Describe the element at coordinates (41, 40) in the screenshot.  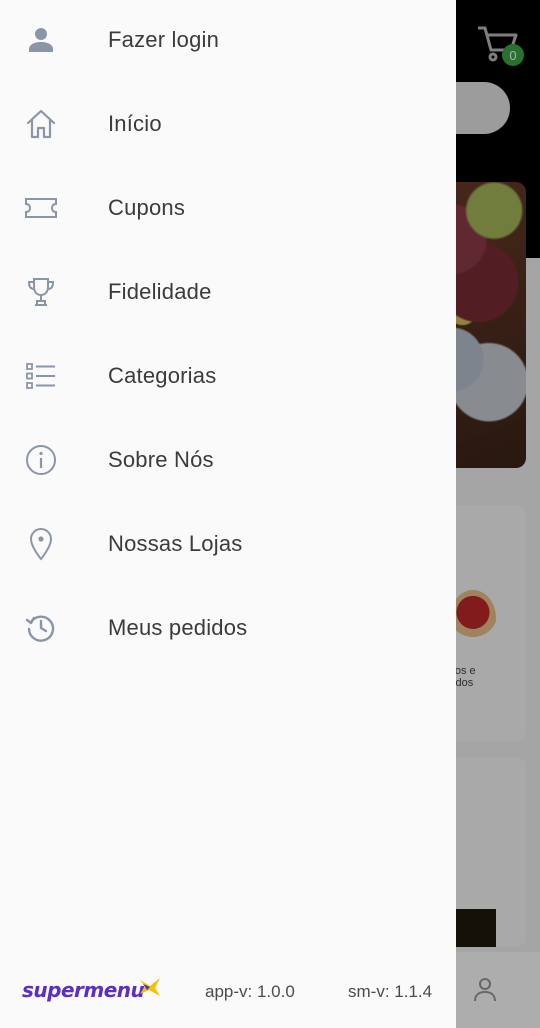
I see `person-icon` at that location.